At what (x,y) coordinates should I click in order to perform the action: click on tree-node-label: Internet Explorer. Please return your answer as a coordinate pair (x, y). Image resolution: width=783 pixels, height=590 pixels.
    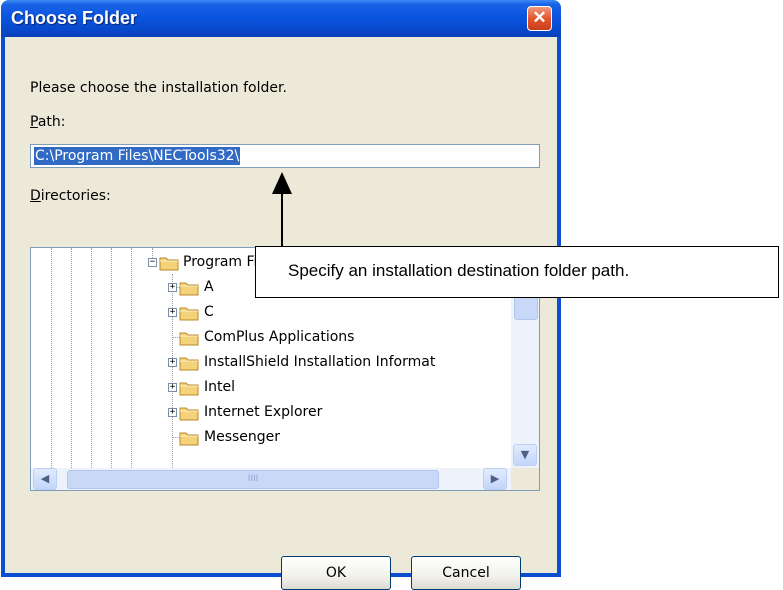
    Looking at the image, I should click on (263, 412).